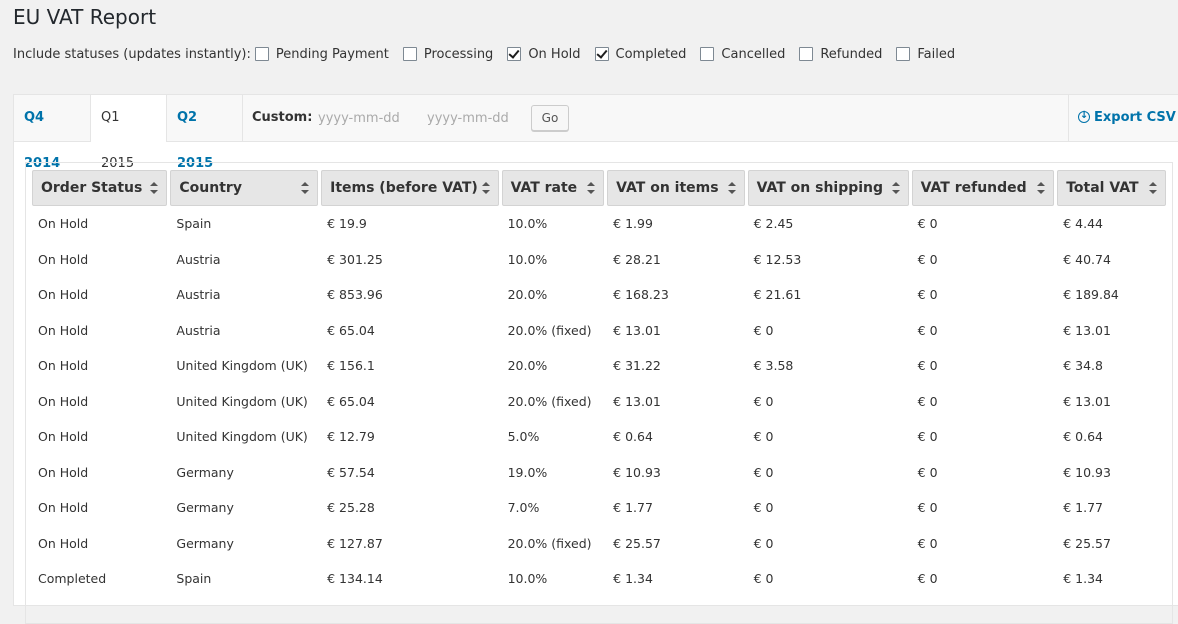 Image resolution: width=1178 pixels, height=624 pixels. What do you see at coordinates (132, 54) in the screenshot?
I see `status-filter-label: Include statuses (updates instantly):` at bounding box center [132, 54].